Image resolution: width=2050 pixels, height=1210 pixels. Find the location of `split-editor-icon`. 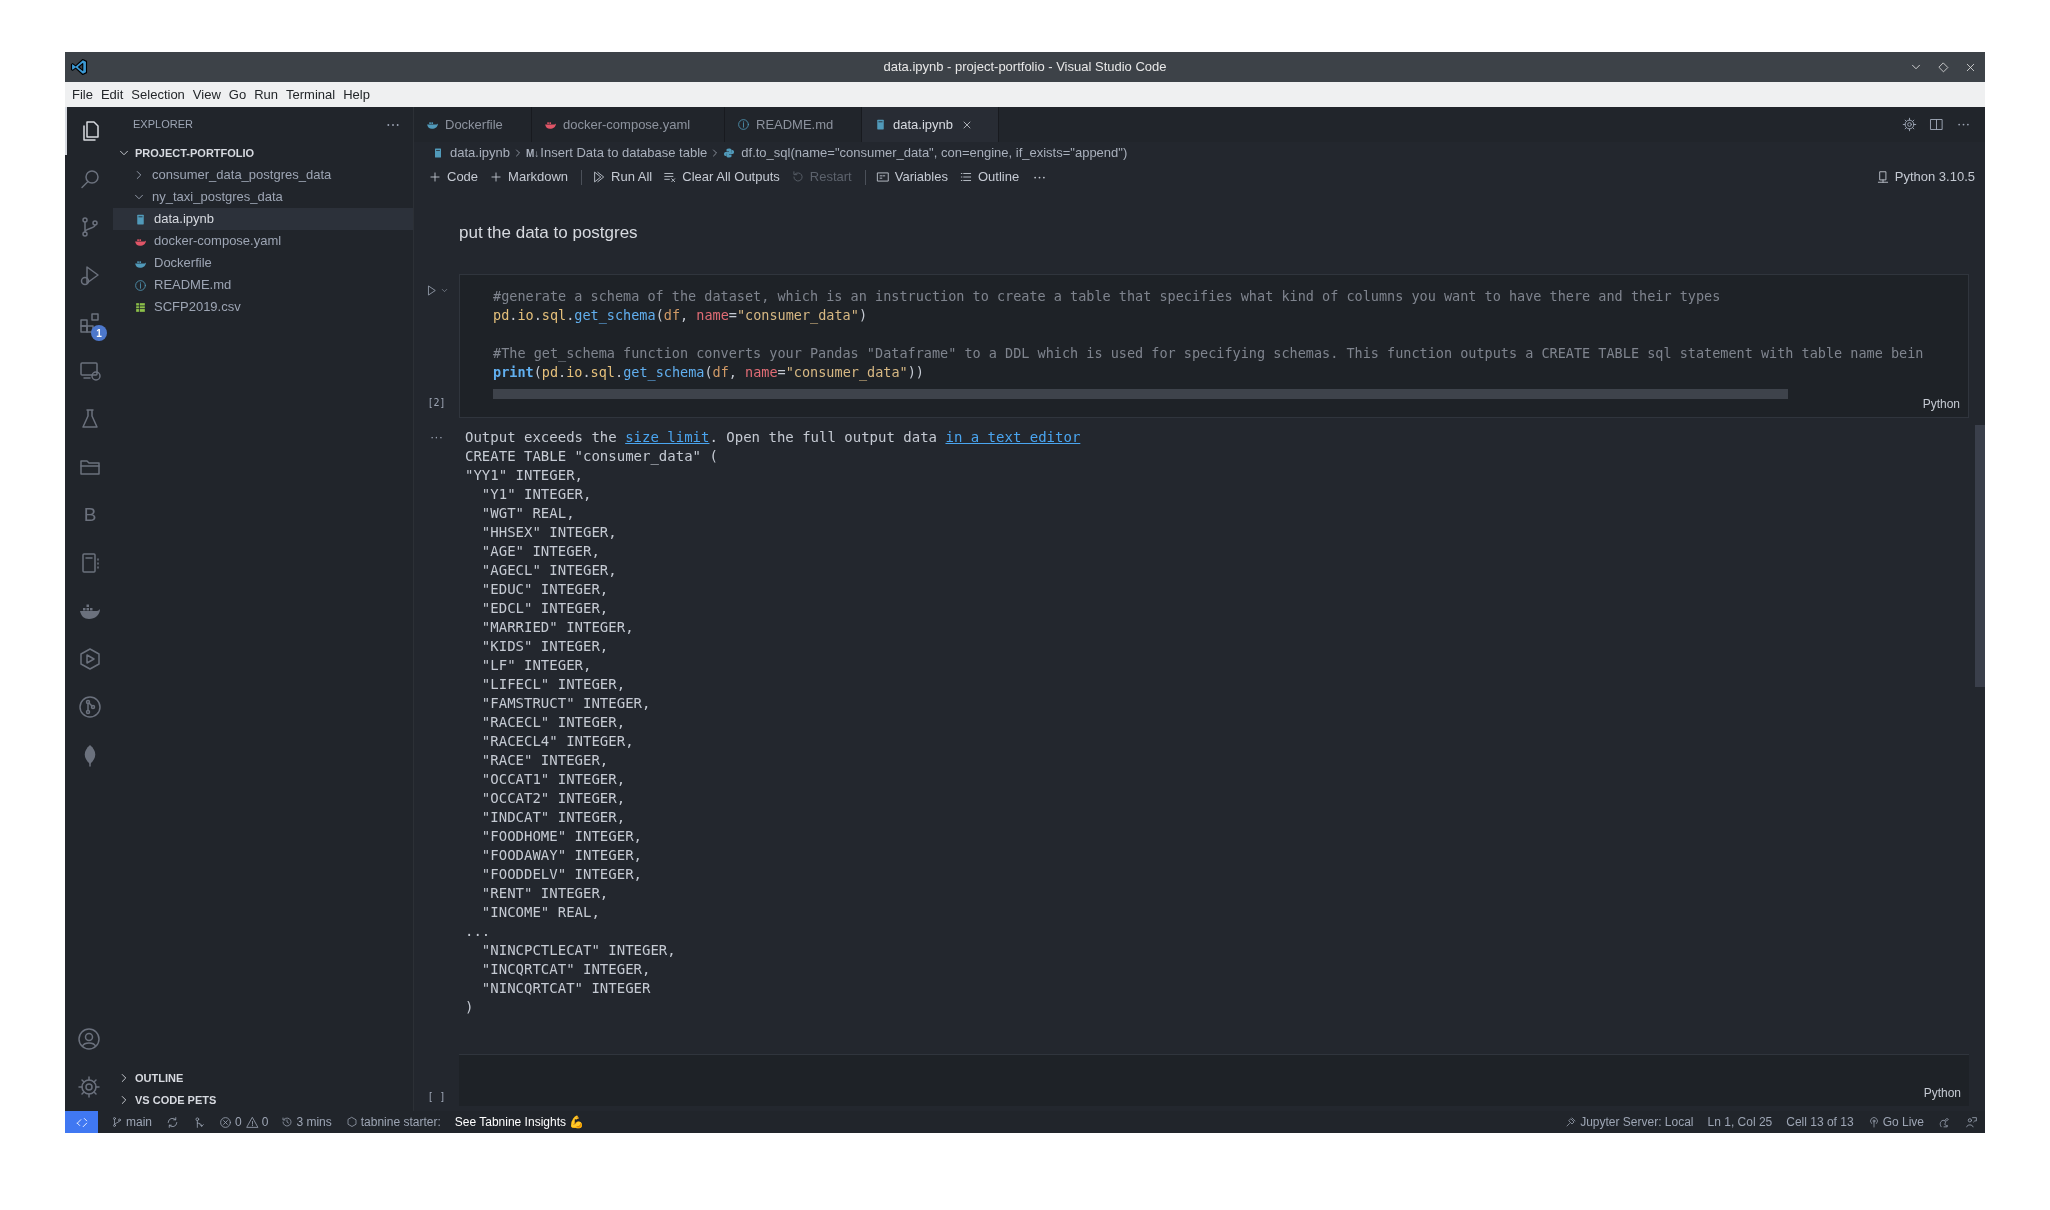

split-editor-icon is located at coordinates (1936, 124).